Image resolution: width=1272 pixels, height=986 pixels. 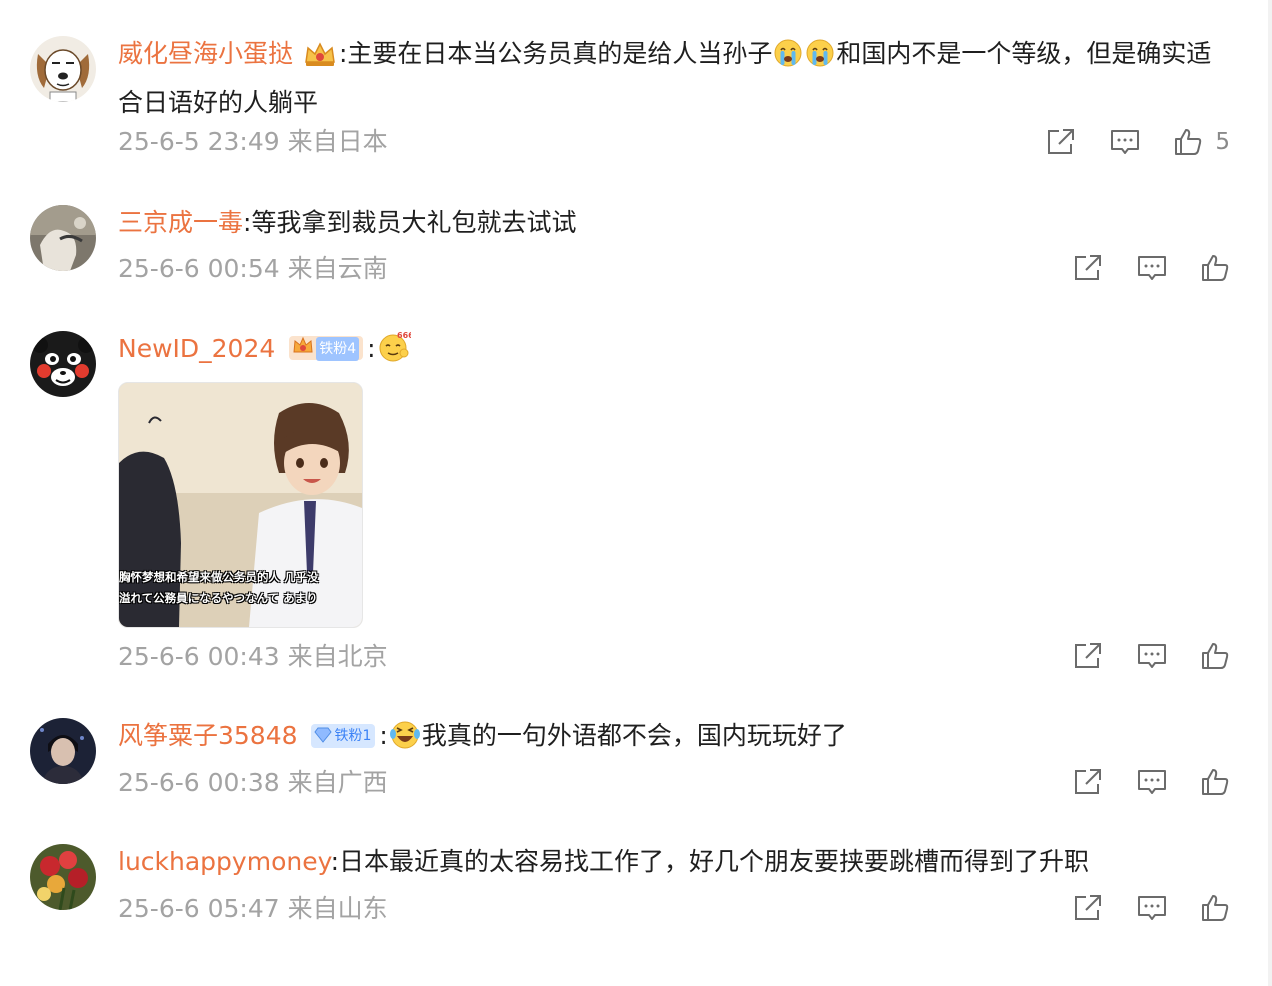 I want to click on dog-avatar-icon, so click(x=63, y=69).